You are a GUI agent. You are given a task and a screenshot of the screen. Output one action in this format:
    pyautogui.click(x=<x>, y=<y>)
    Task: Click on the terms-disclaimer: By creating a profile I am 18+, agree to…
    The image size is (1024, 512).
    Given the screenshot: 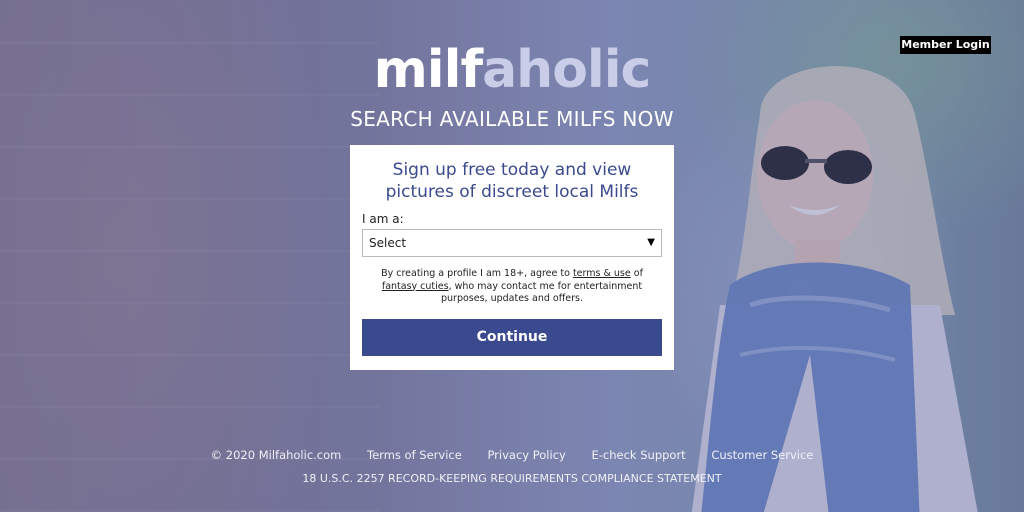 What is the action you would take?
    pyautogui.click(x=512, y=287)
    